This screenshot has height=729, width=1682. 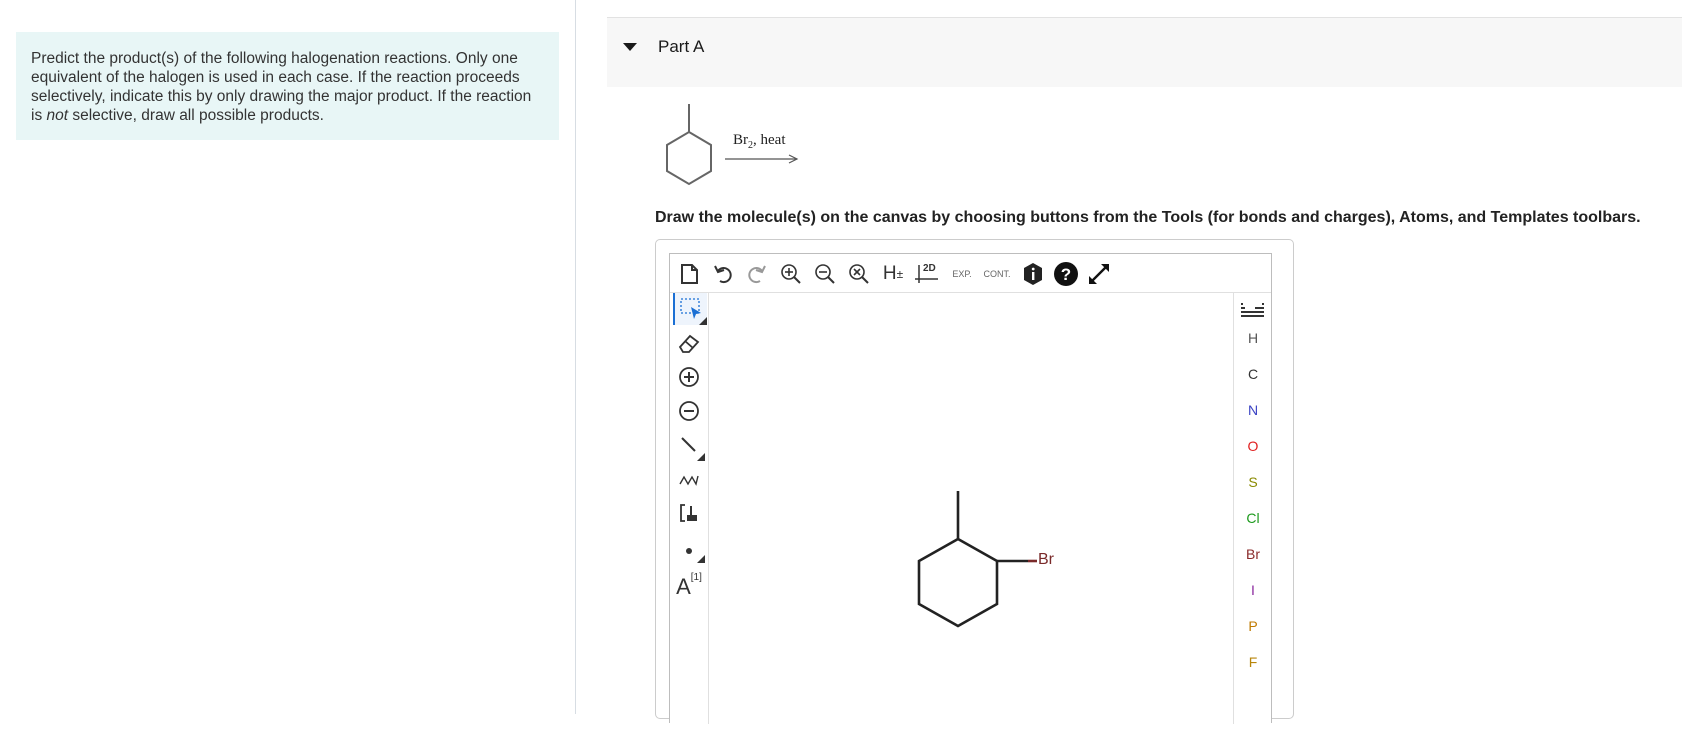 I want to click on cont-label: CONT., so click(x=997, y=274).